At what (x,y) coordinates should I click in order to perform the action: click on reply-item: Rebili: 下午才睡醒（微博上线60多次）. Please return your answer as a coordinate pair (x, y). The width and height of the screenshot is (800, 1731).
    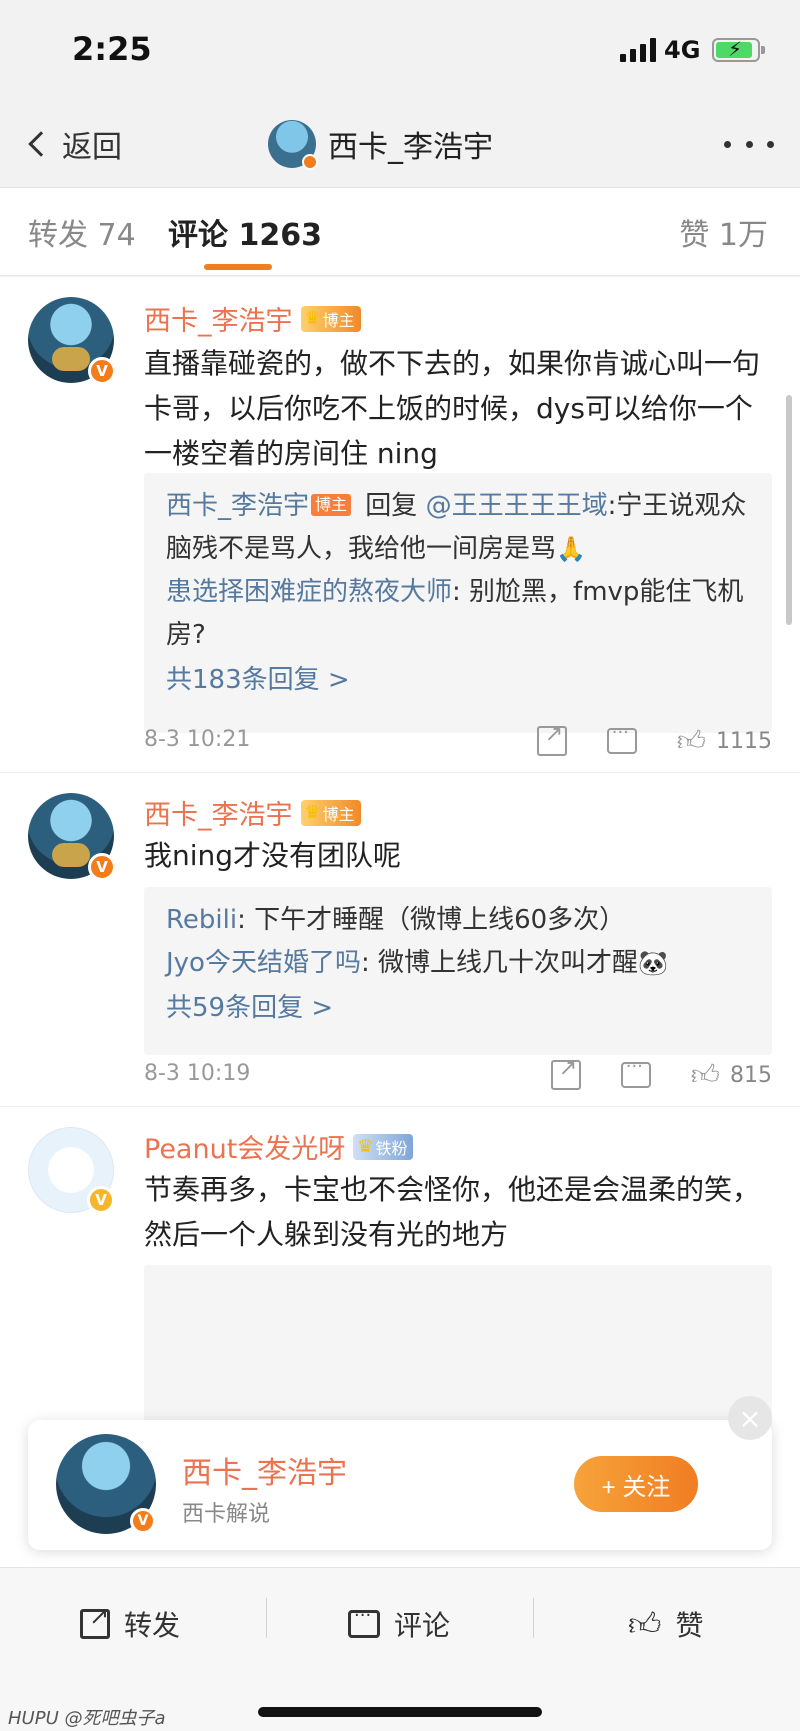
    Looking at the image, I should click on (458, 920).